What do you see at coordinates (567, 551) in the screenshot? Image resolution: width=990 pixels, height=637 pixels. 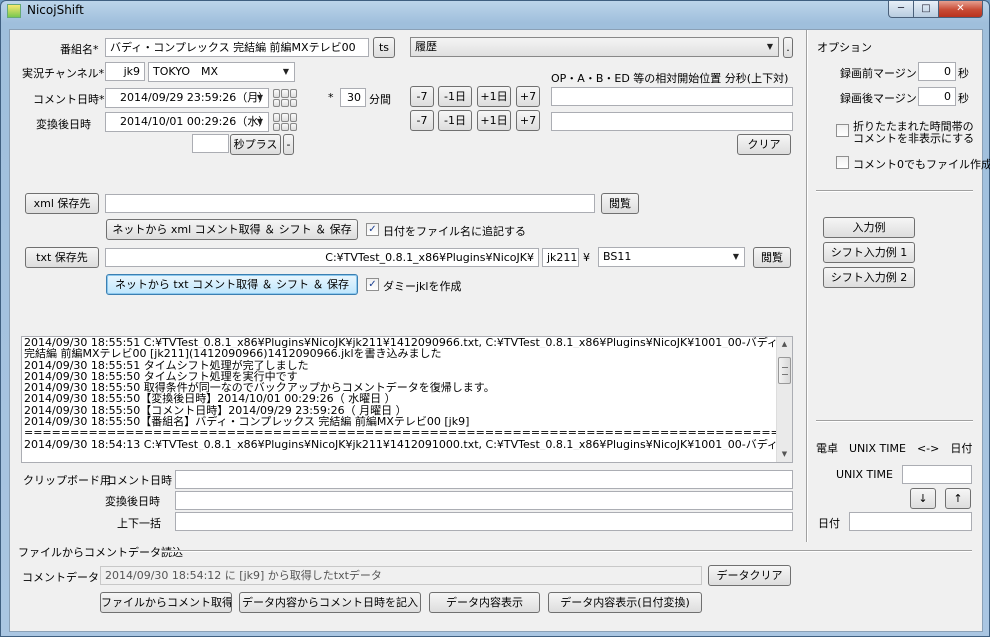 I see `file-section-divider` at bounding box center [567, 551].